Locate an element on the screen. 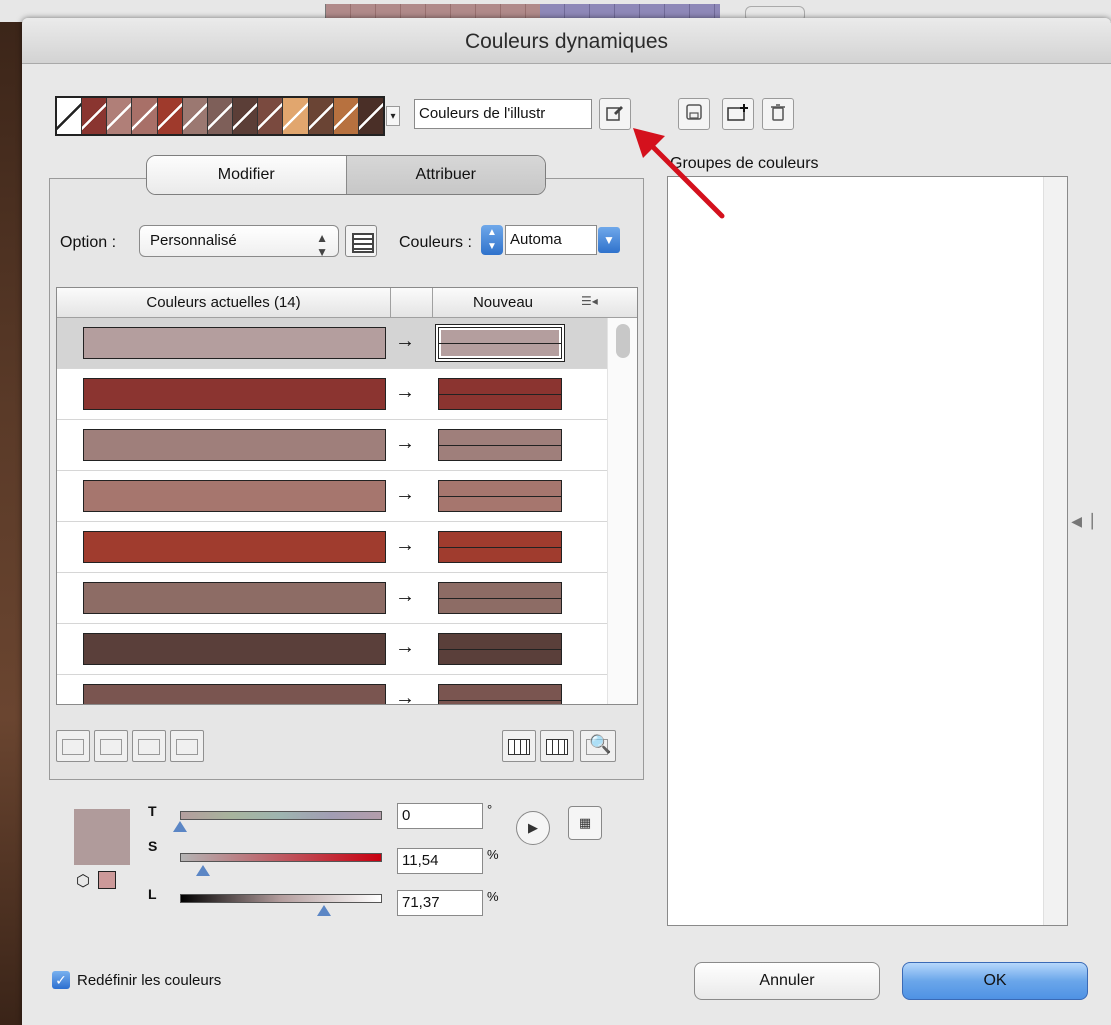  tab-modifier: Modifier is located at coordinates (246, 175).